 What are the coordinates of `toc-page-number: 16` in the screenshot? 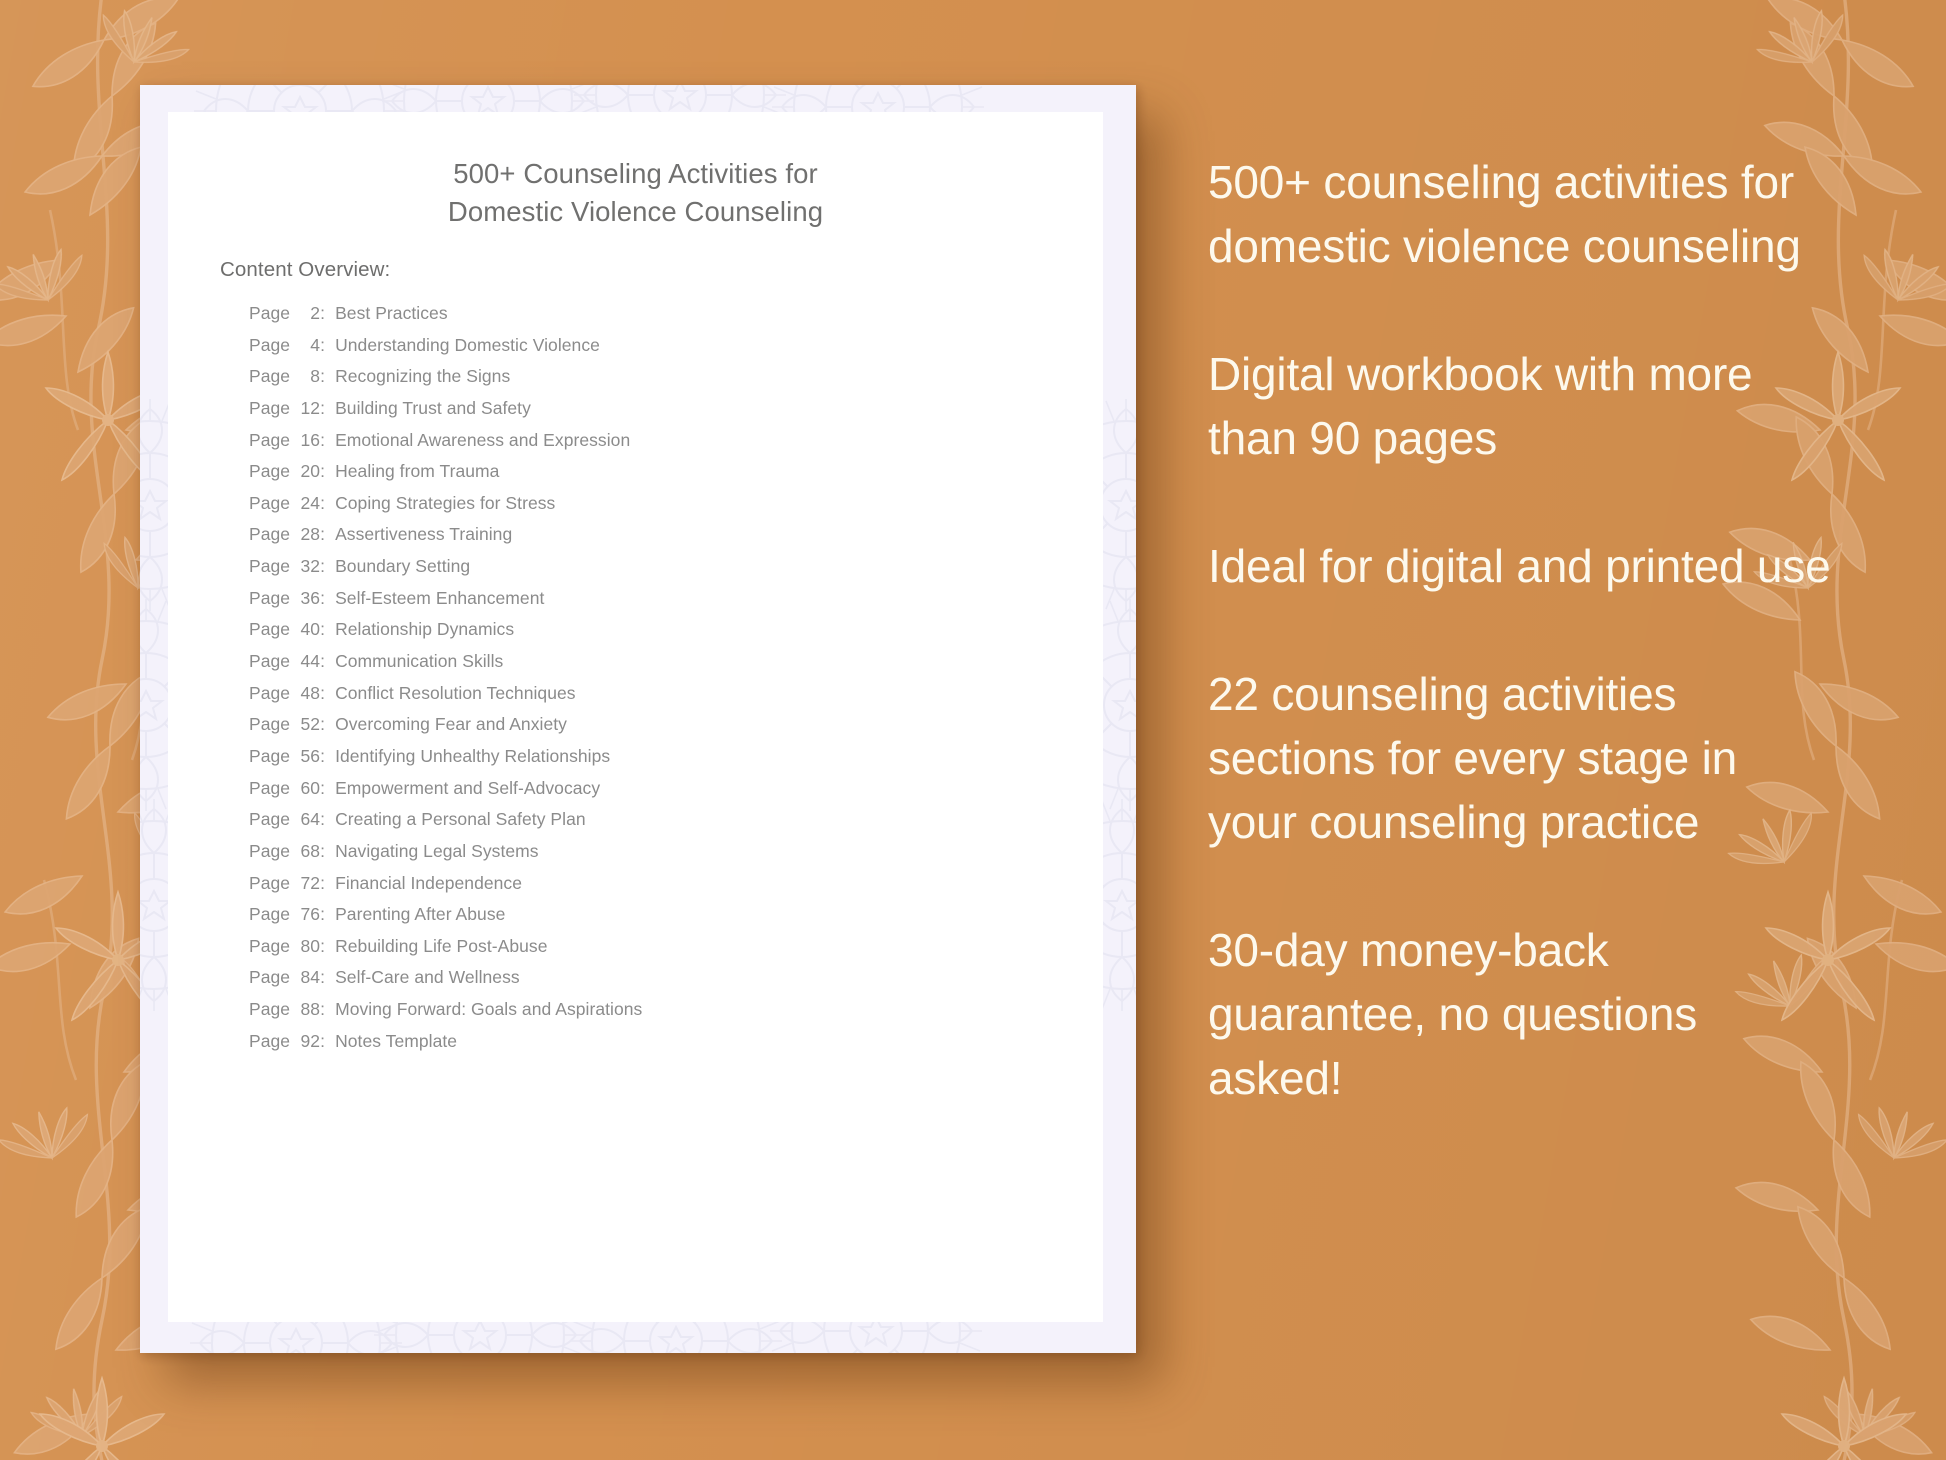 It's located at (310, 439).